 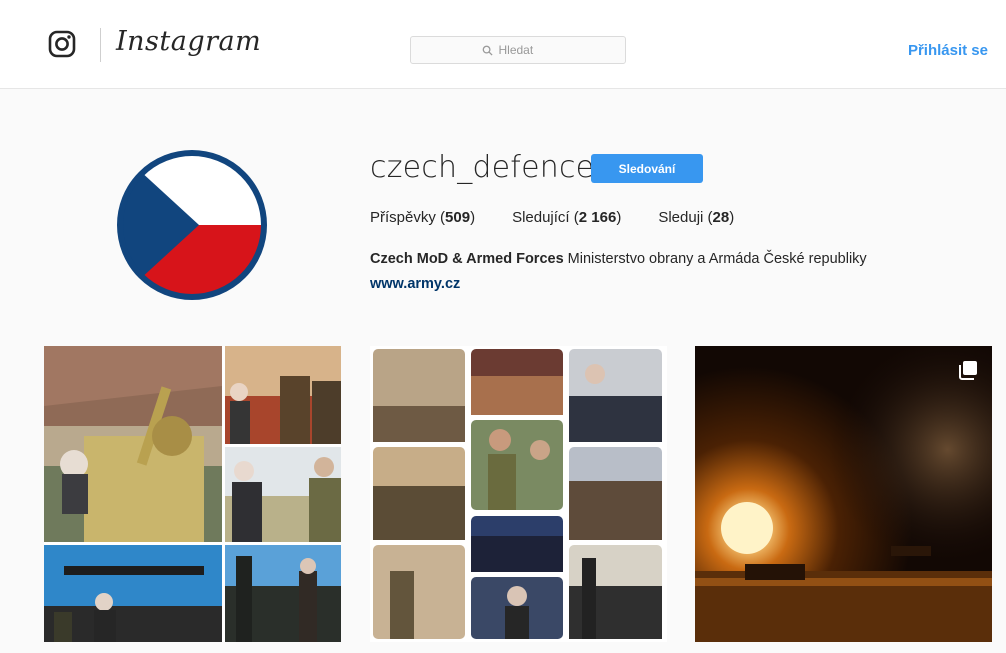 What do you see at coordinates (467, 259) in the screenshot?
I see `bio-full-name: Czech MoD & Armed Forces` at bounding box center [467, 259].